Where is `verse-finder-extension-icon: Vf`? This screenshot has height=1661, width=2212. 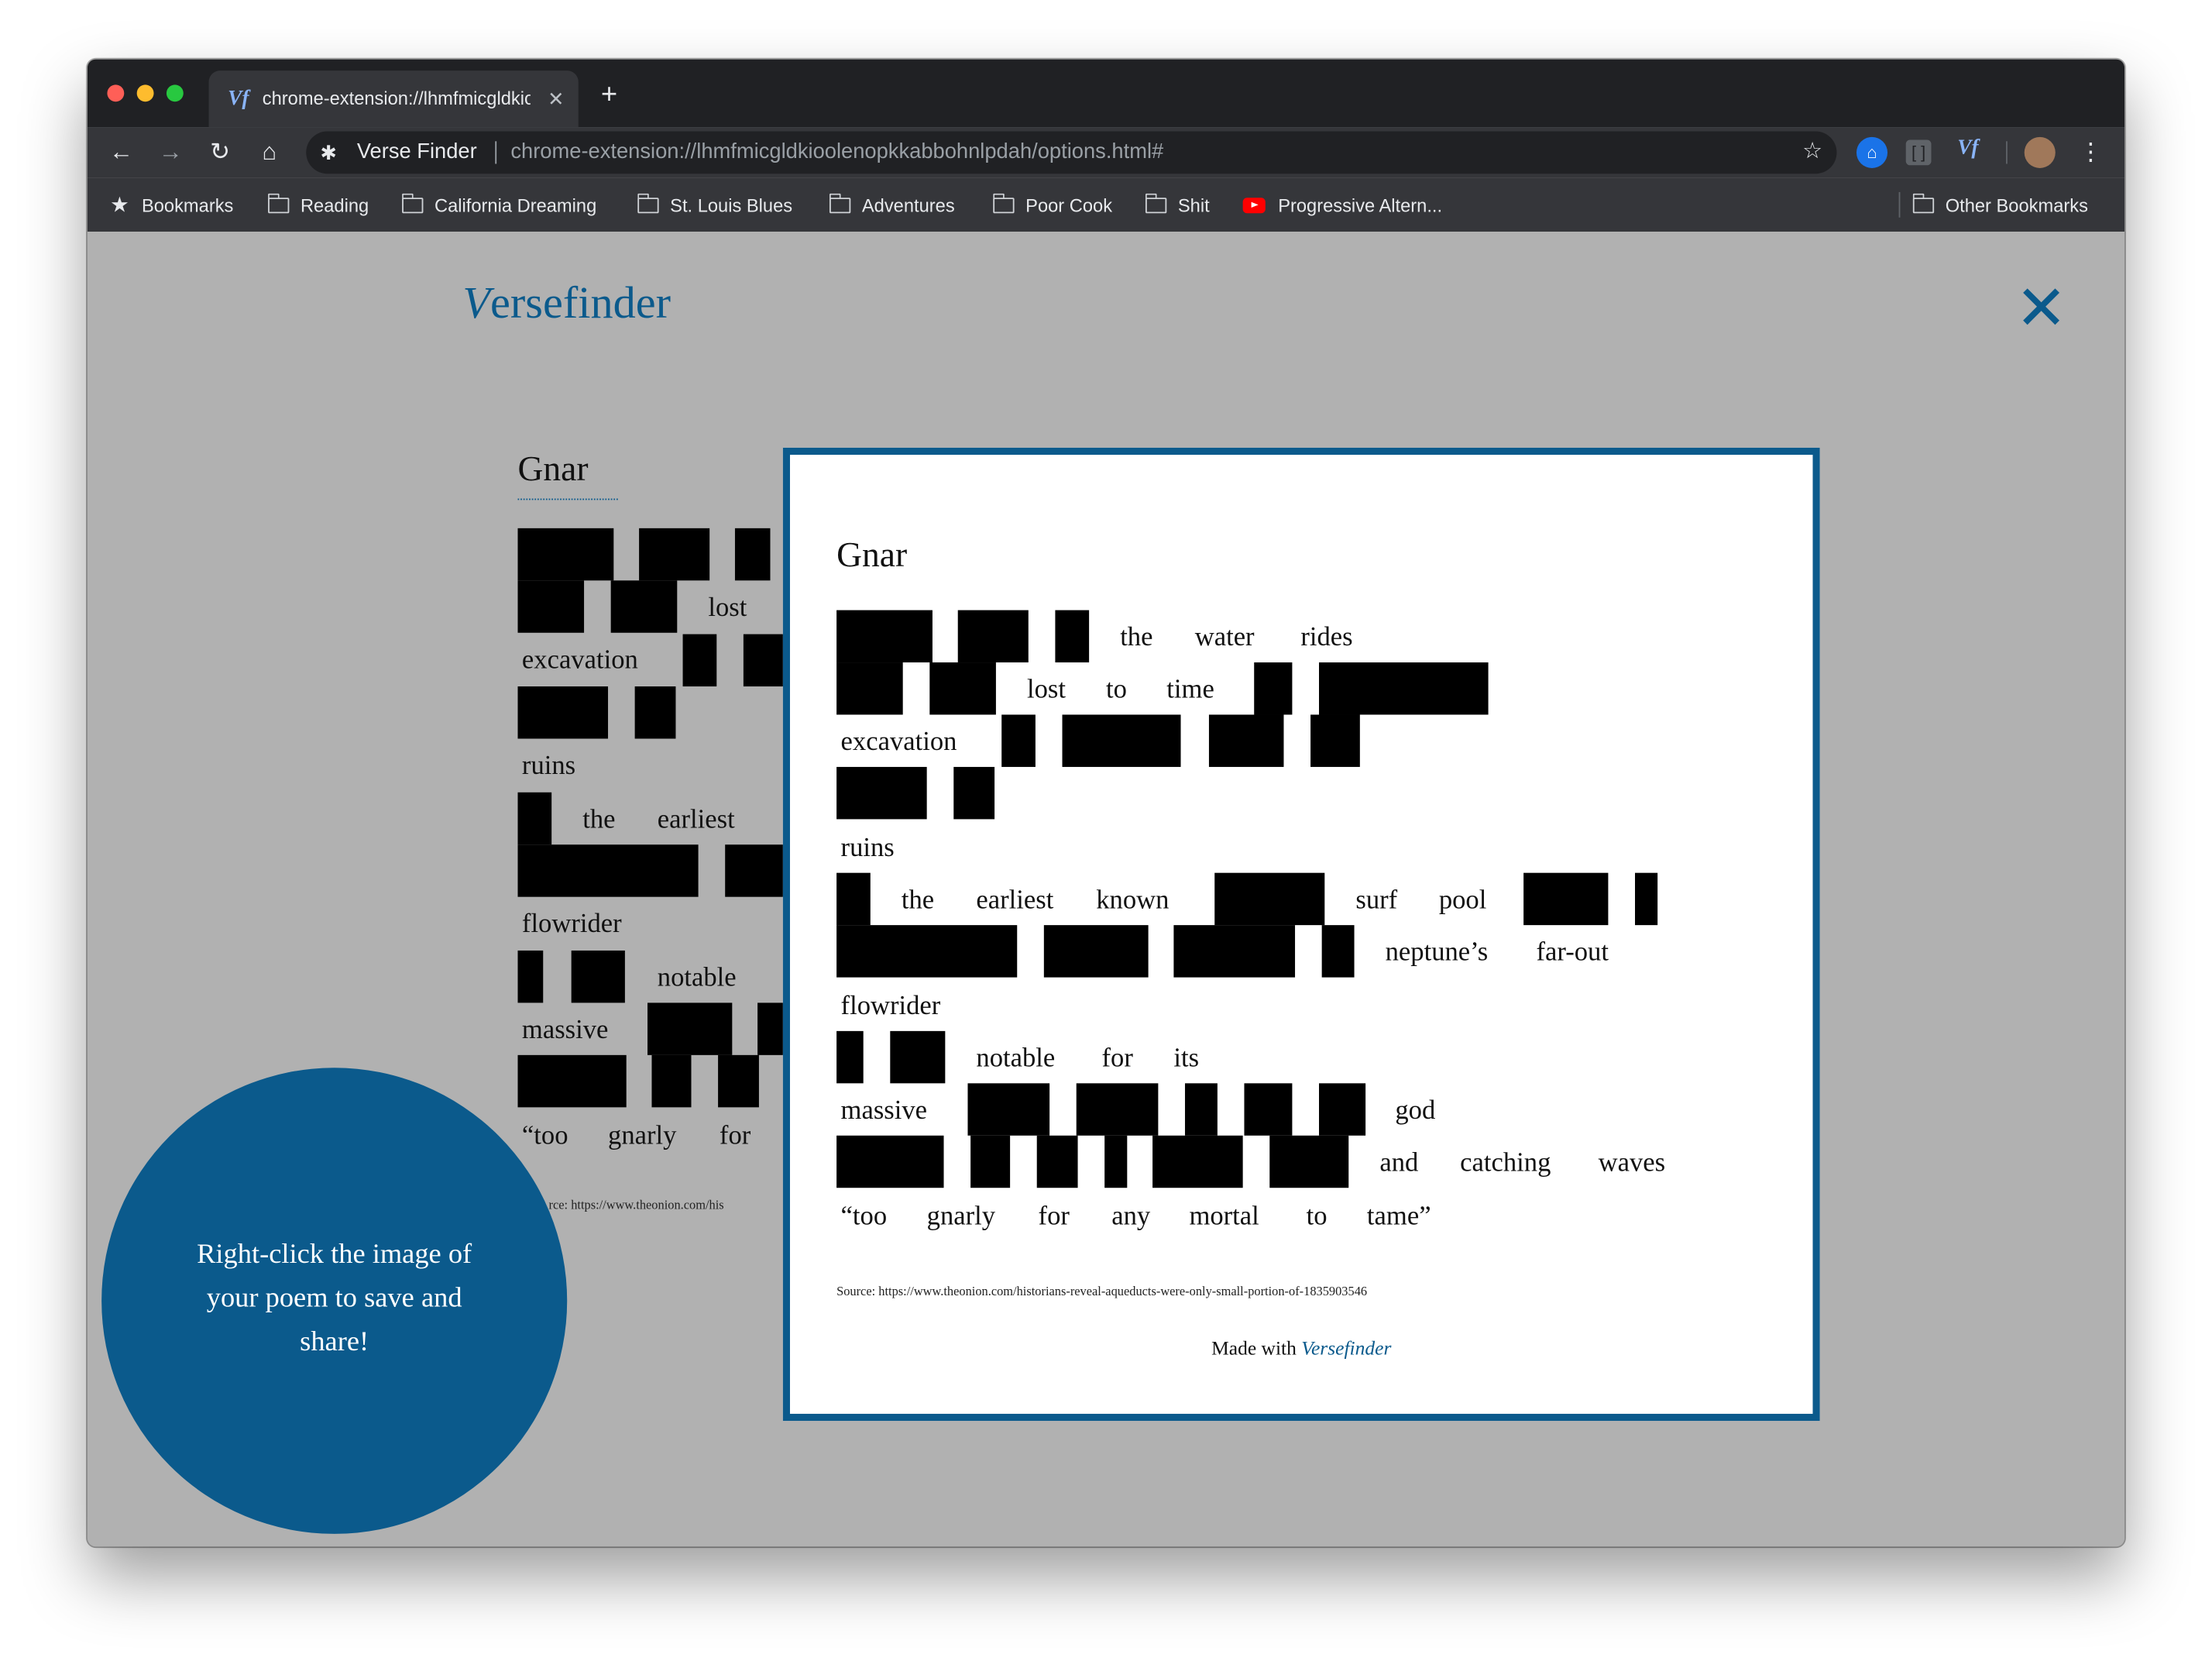 verse-finder-extension-icon: Vf is located at coordinates (1968, 152).